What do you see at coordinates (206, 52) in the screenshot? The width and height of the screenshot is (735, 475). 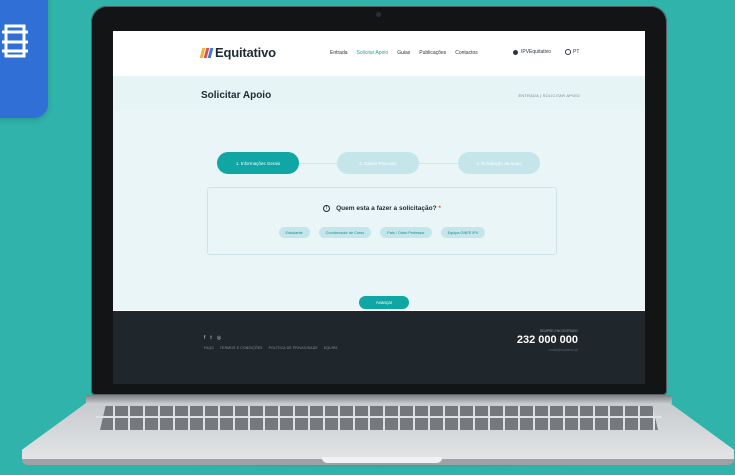 I see `logo-mark-icon` at bounding box center [206, 52].